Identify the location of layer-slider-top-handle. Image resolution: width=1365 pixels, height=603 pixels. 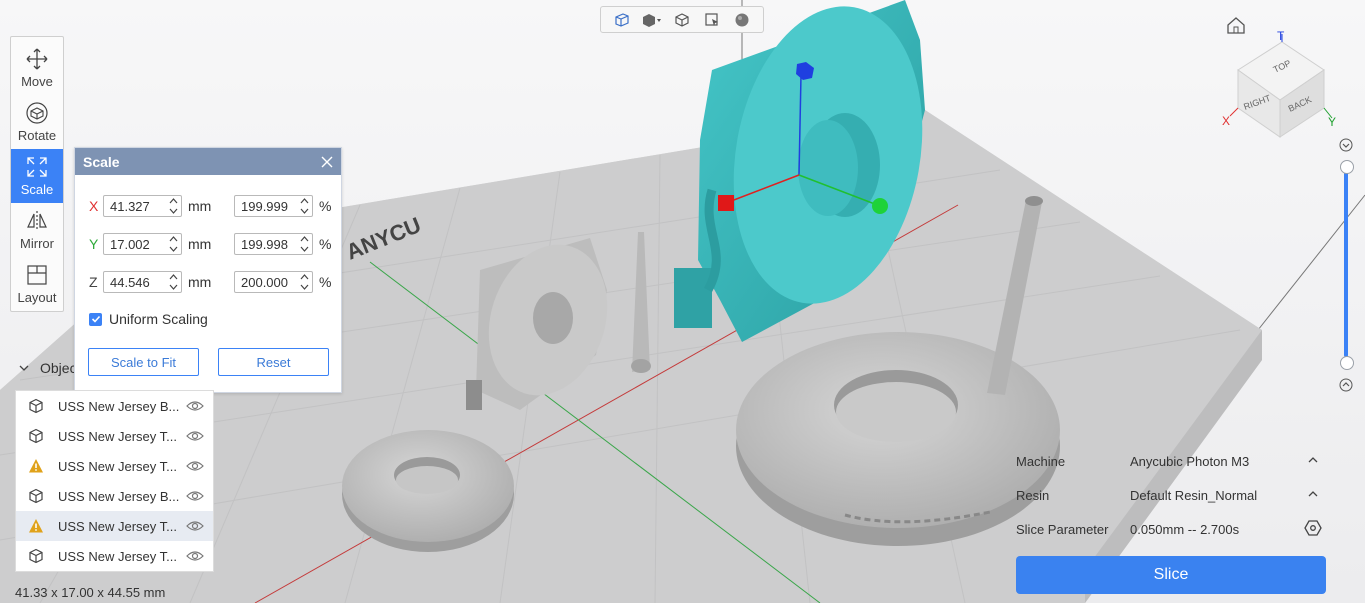
(1347, 167).